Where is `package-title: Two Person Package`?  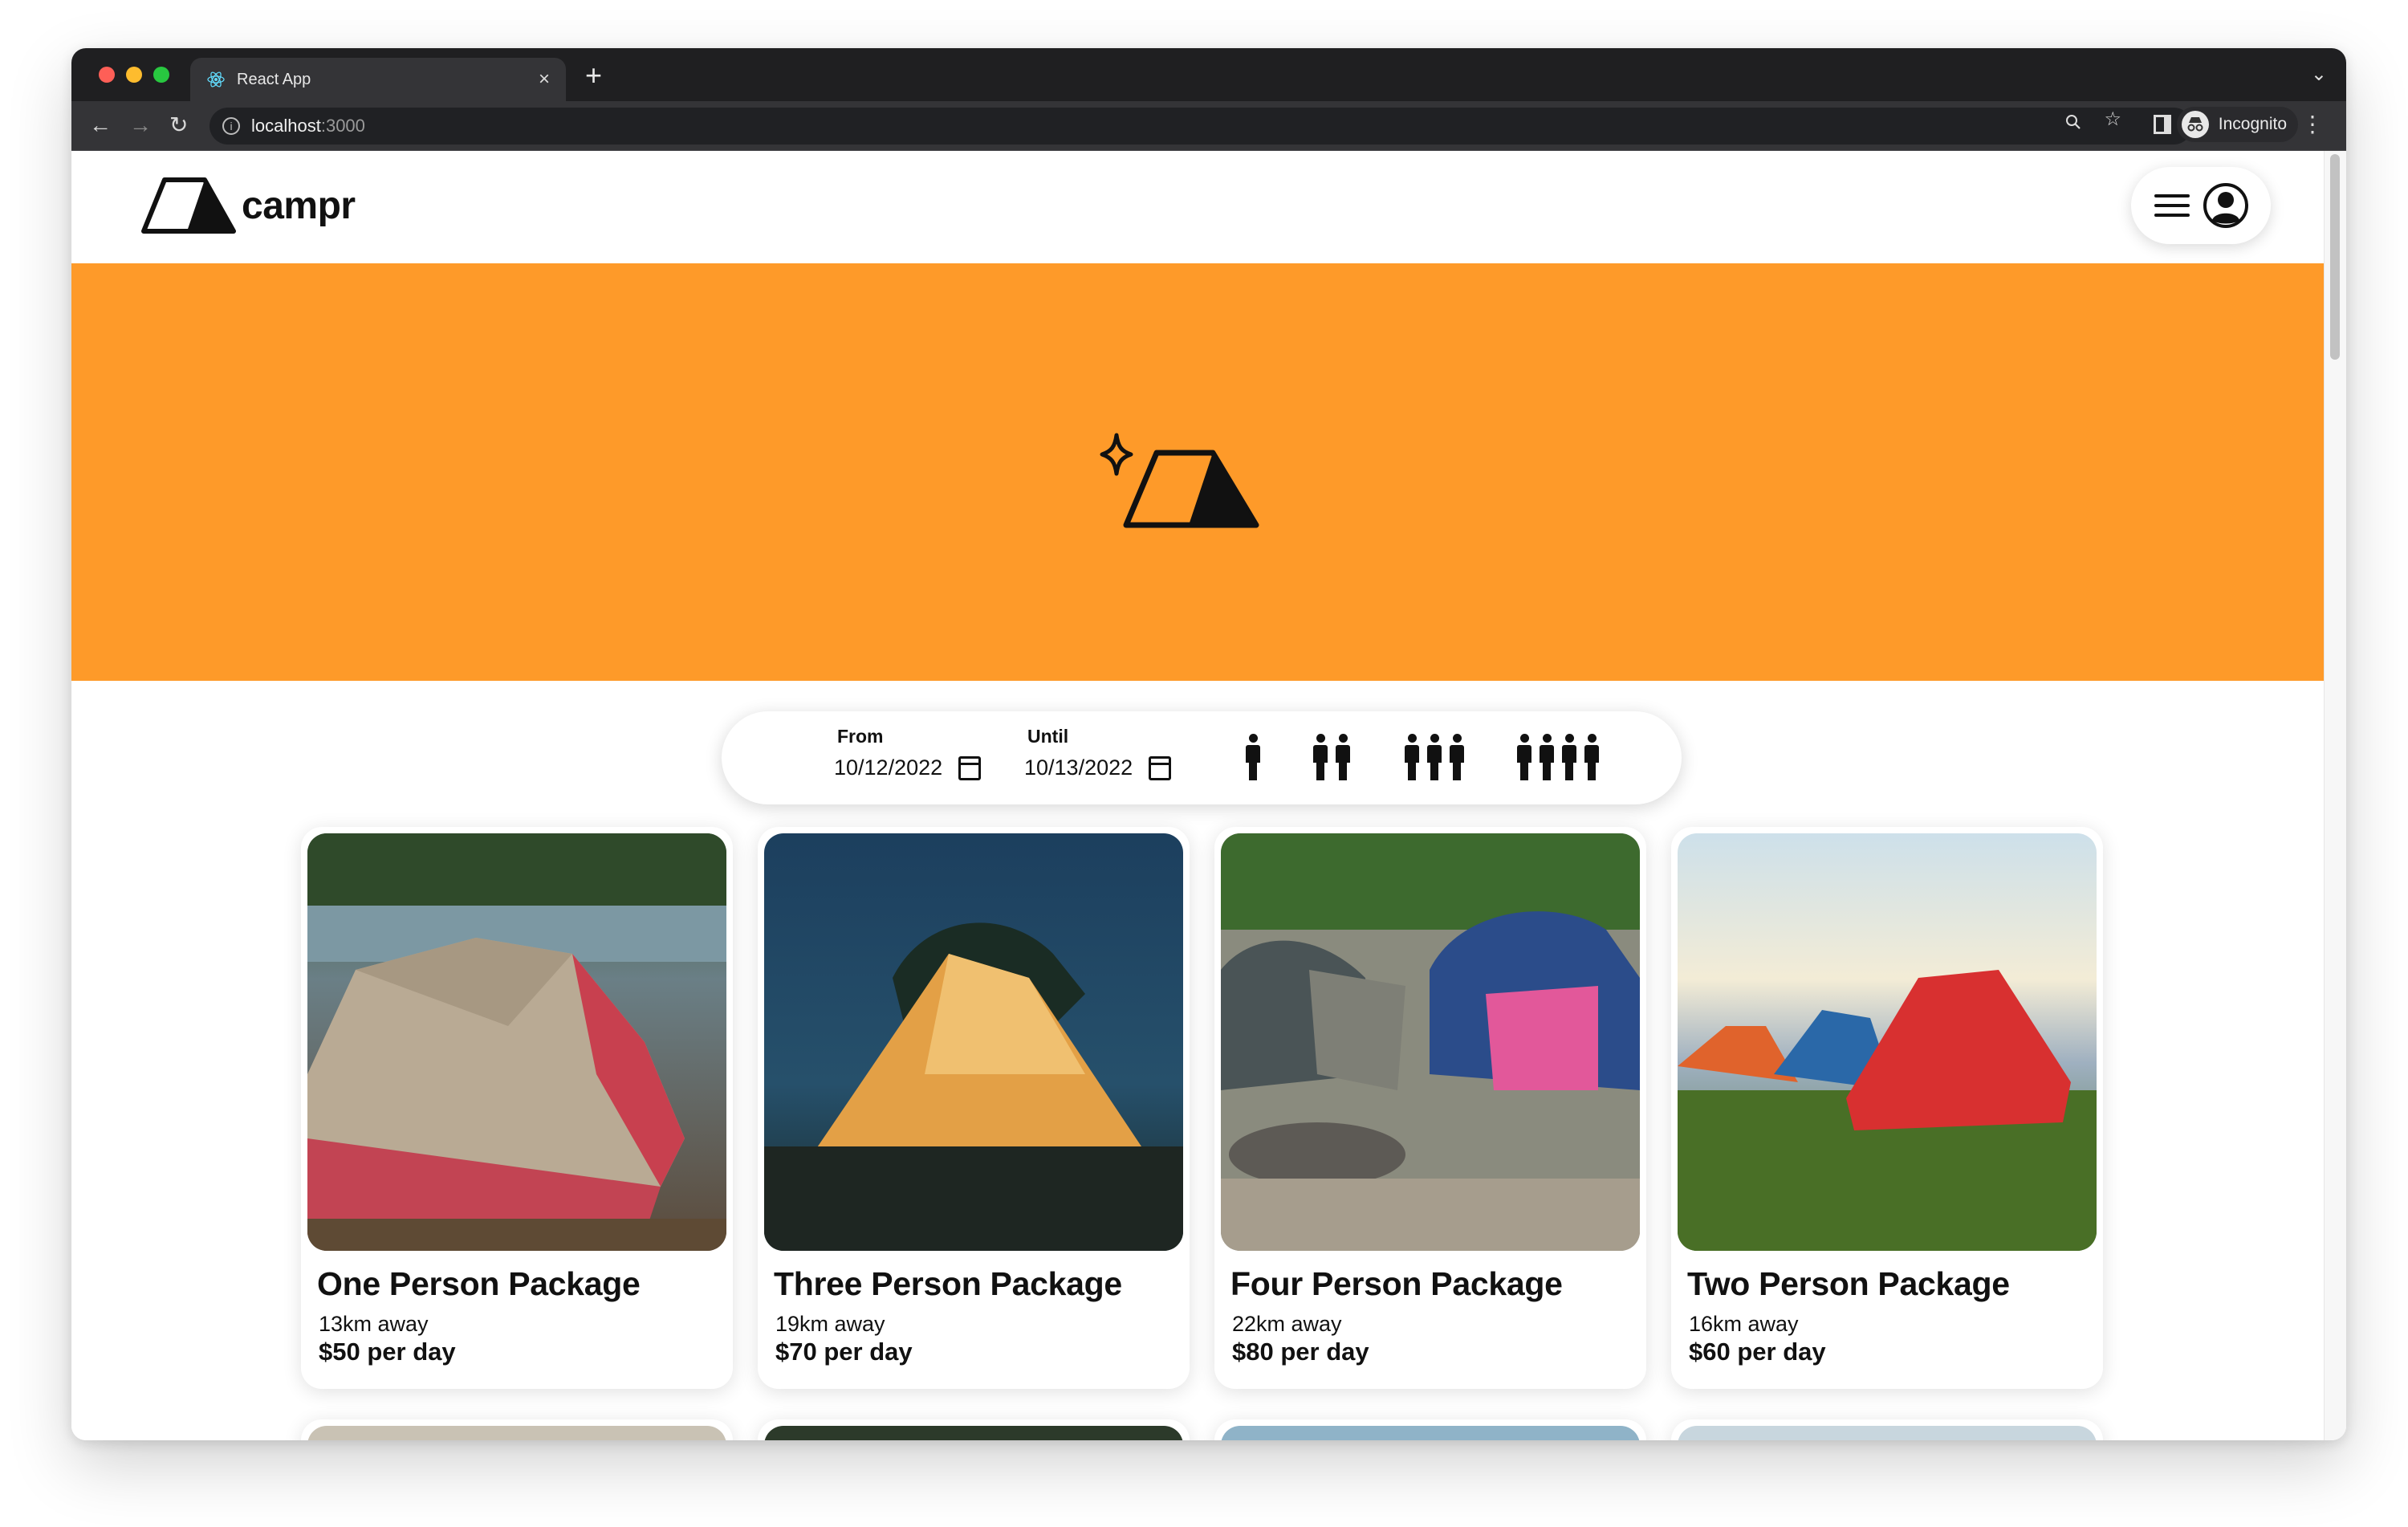
package-title: Two Person Package is located at coordinates (1848, 1284).